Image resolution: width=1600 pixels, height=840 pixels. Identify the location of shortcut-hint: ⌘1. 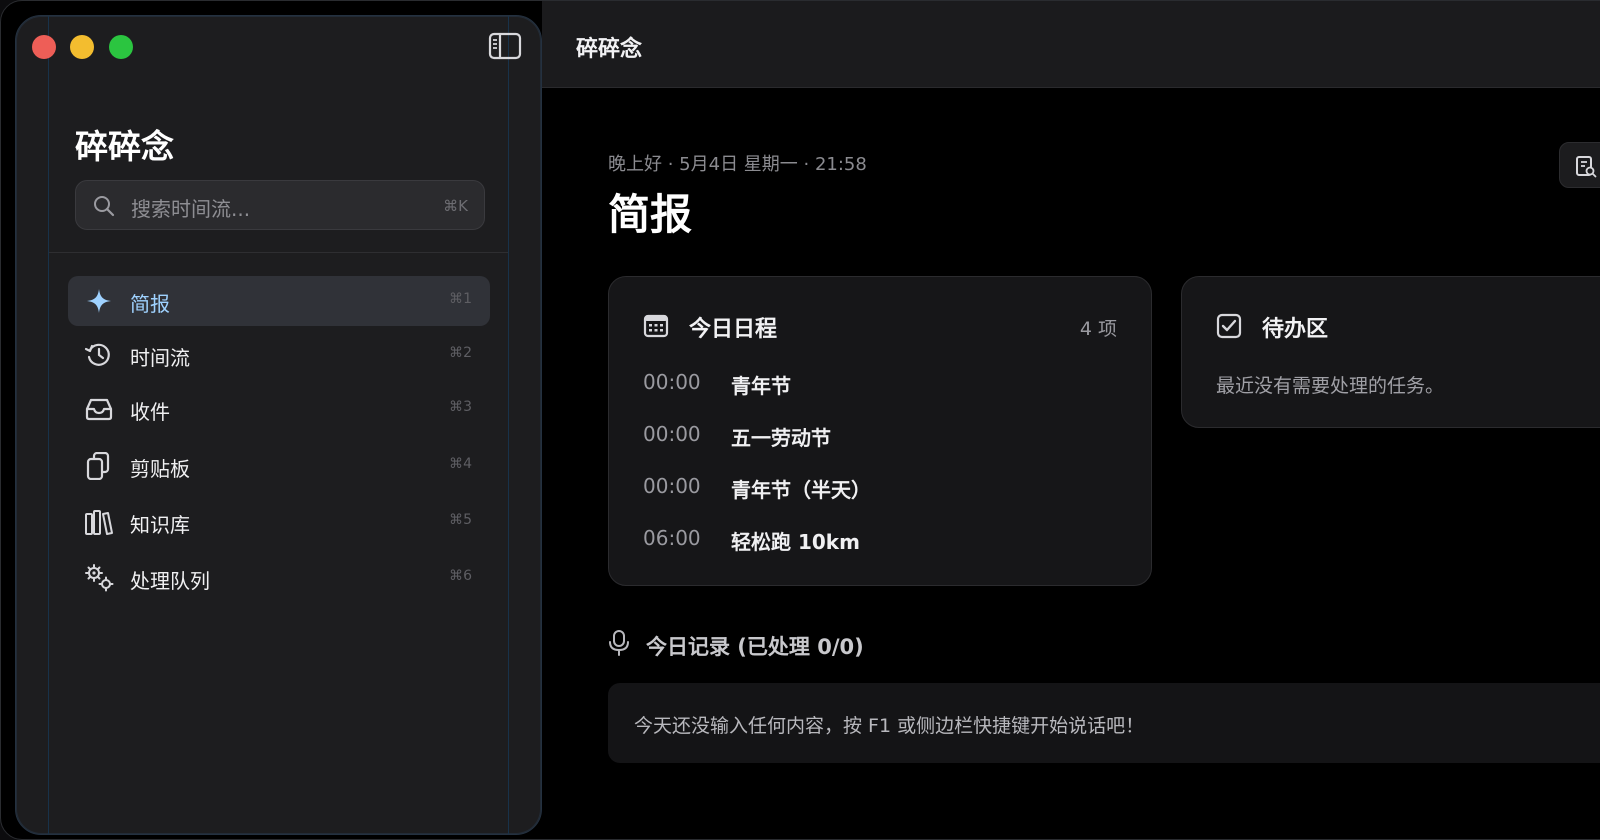
(460, 299).